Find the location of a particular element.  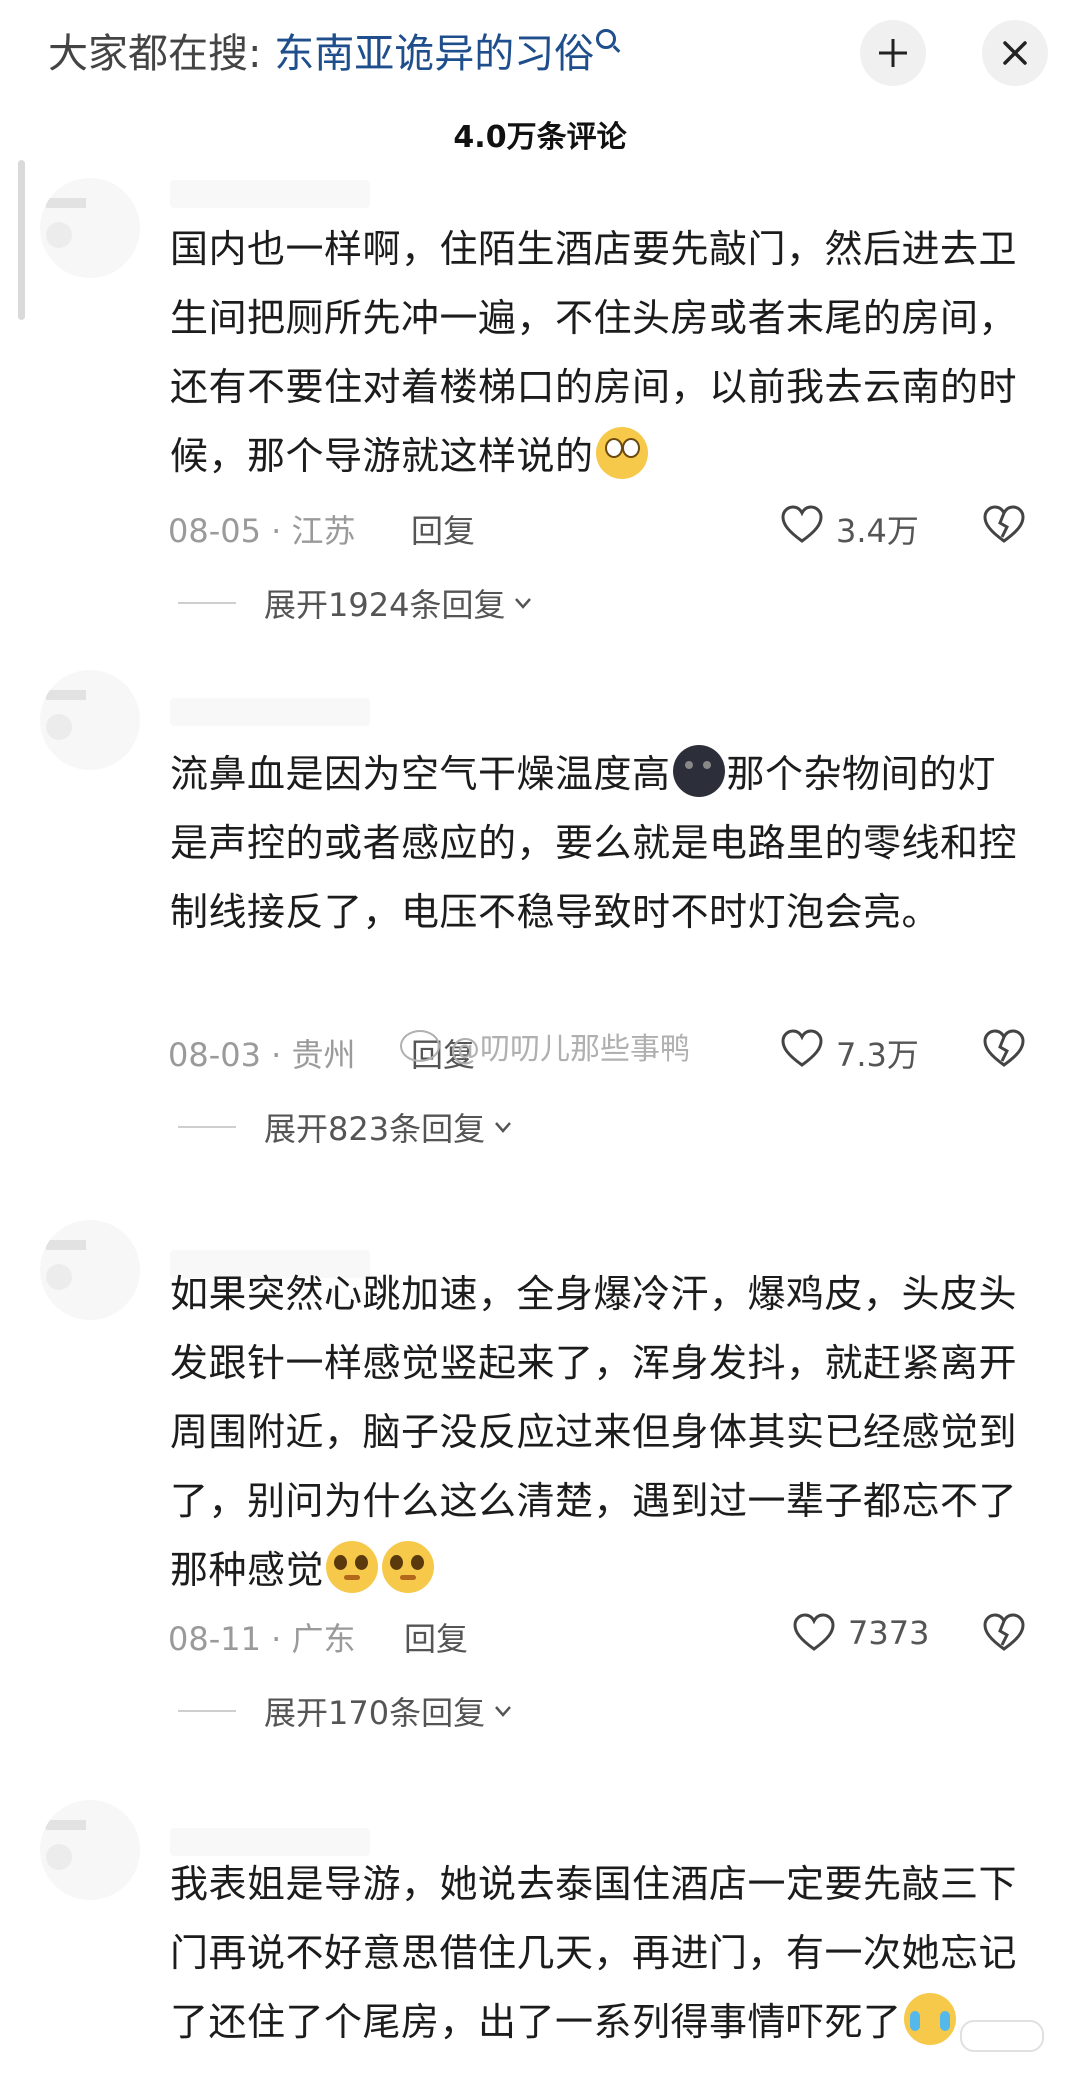

expand-replies-button: 展开170条回复 is located at coordinates (345, 1711).